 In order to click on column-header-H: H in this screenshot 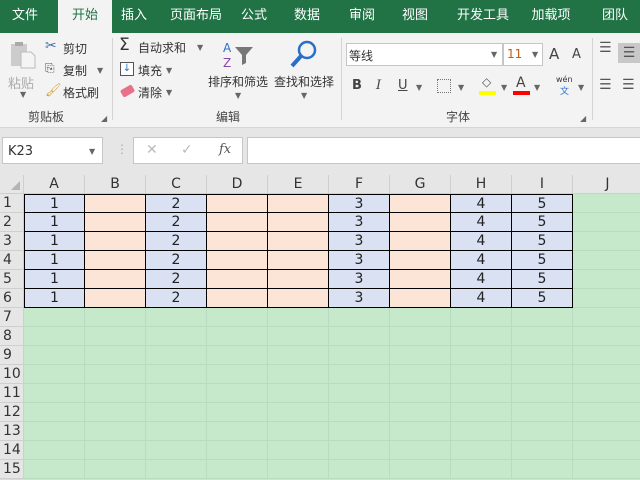, I will do `click(481, 184)`.